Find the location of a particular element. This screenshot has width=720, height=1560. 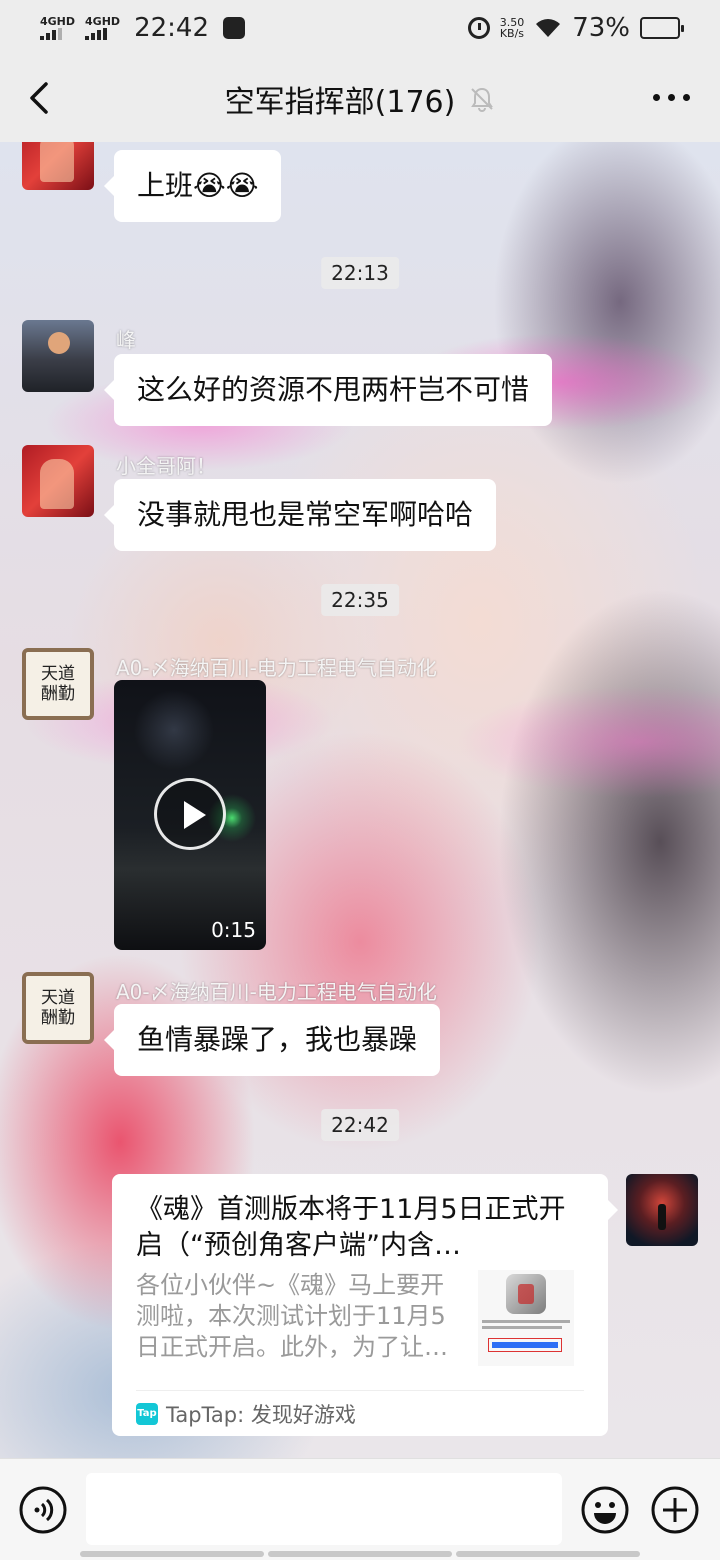

chat-title-wrap: 空军指挥部(176) is located at coordinates (360, 99).